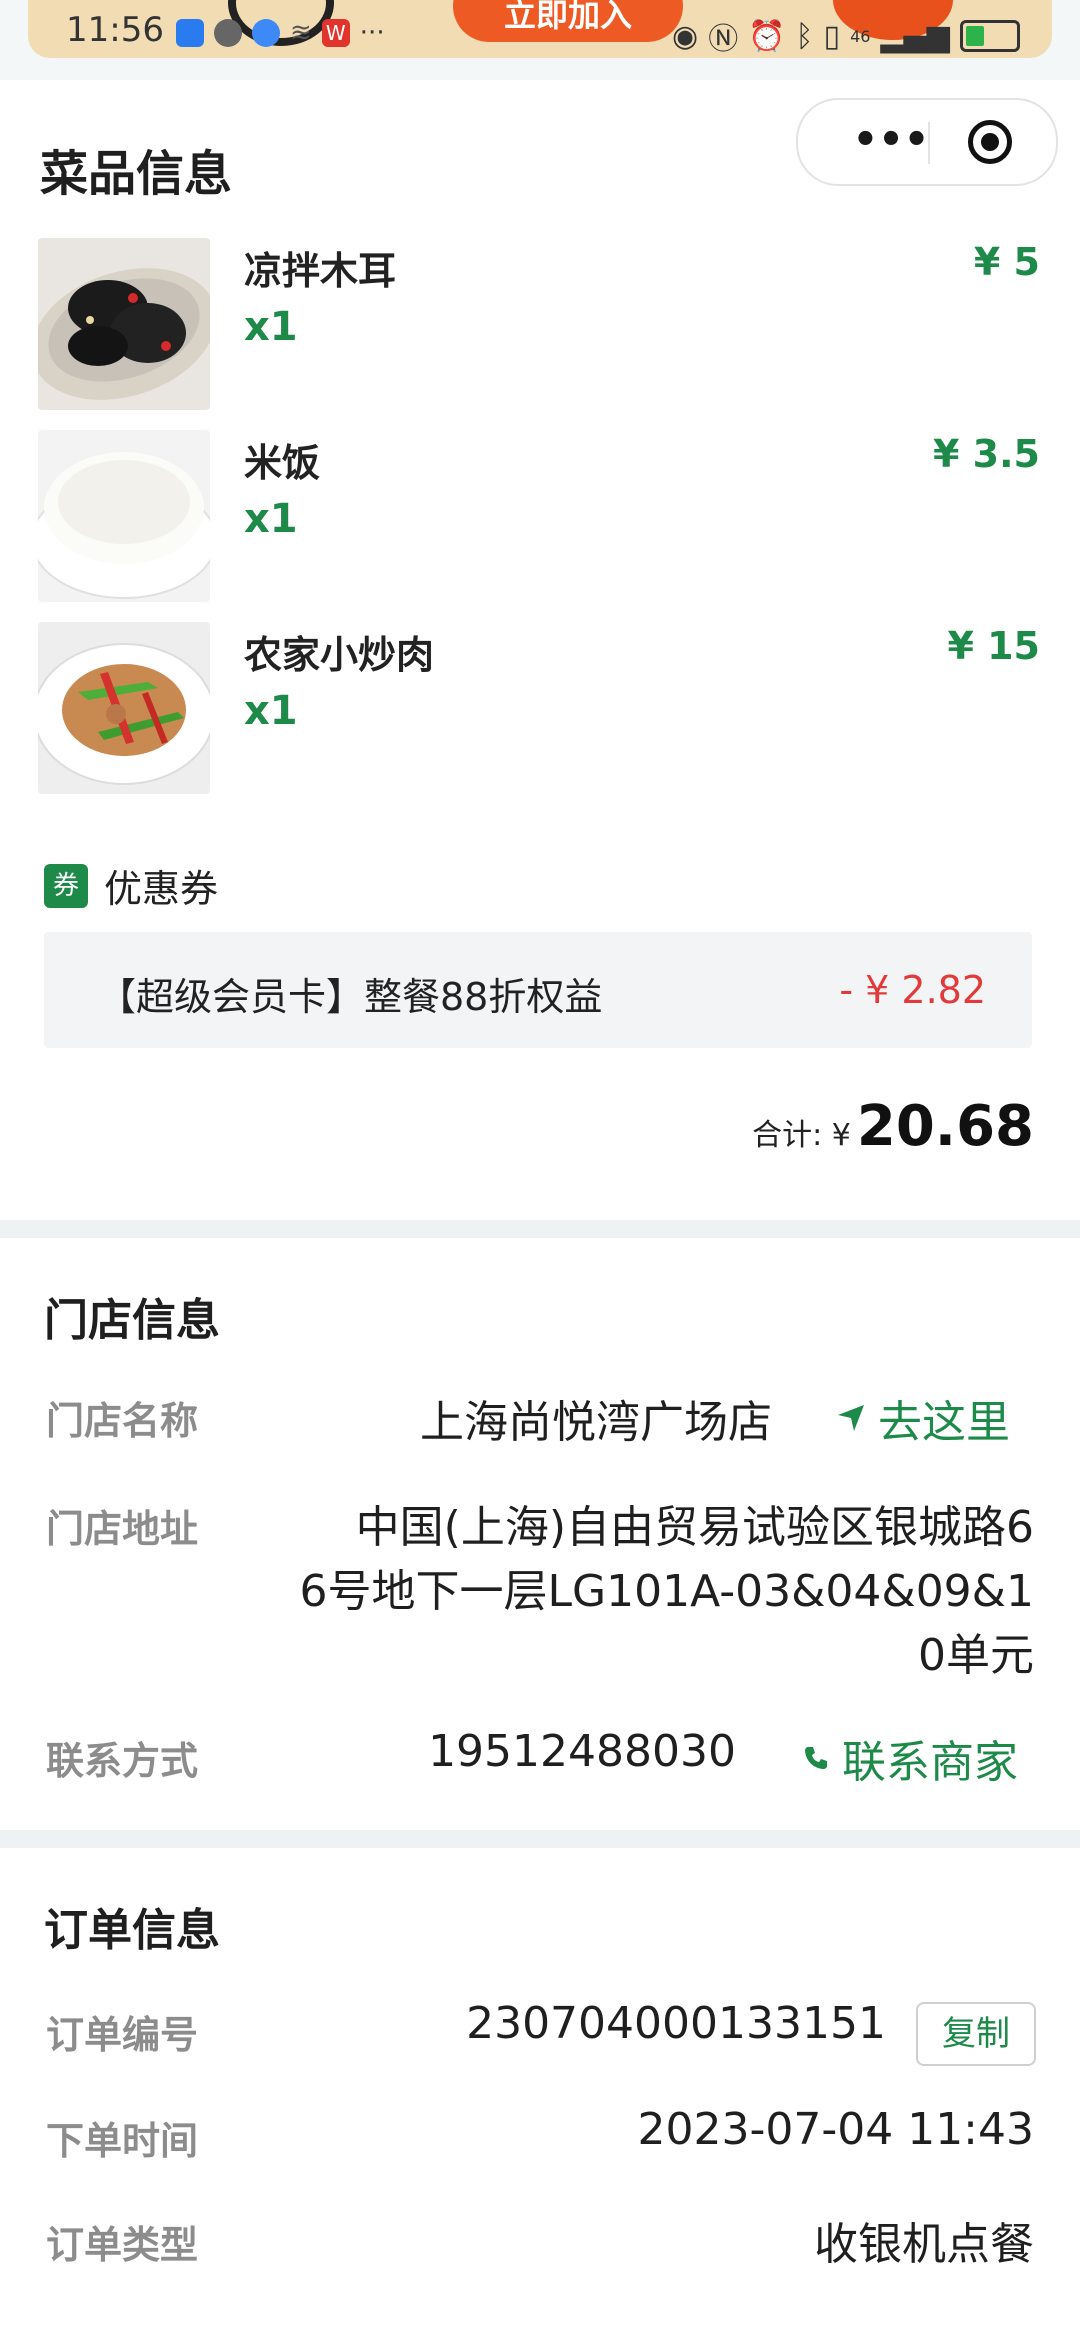  Describe the element at coordinates (190, 33) in the screenshot. I see `shield-icon` at that location.